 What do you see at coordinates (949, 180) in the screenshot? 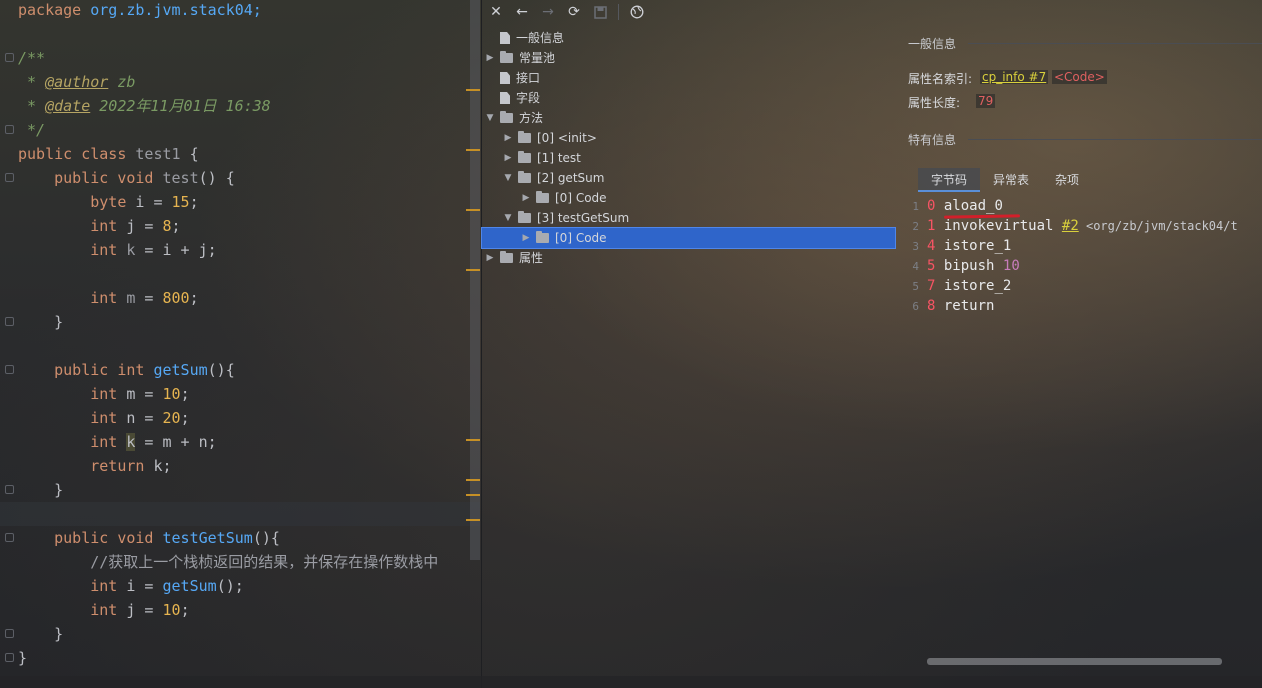
I see `tab-bytecode: 字节码` at bounding box center [949, 180].